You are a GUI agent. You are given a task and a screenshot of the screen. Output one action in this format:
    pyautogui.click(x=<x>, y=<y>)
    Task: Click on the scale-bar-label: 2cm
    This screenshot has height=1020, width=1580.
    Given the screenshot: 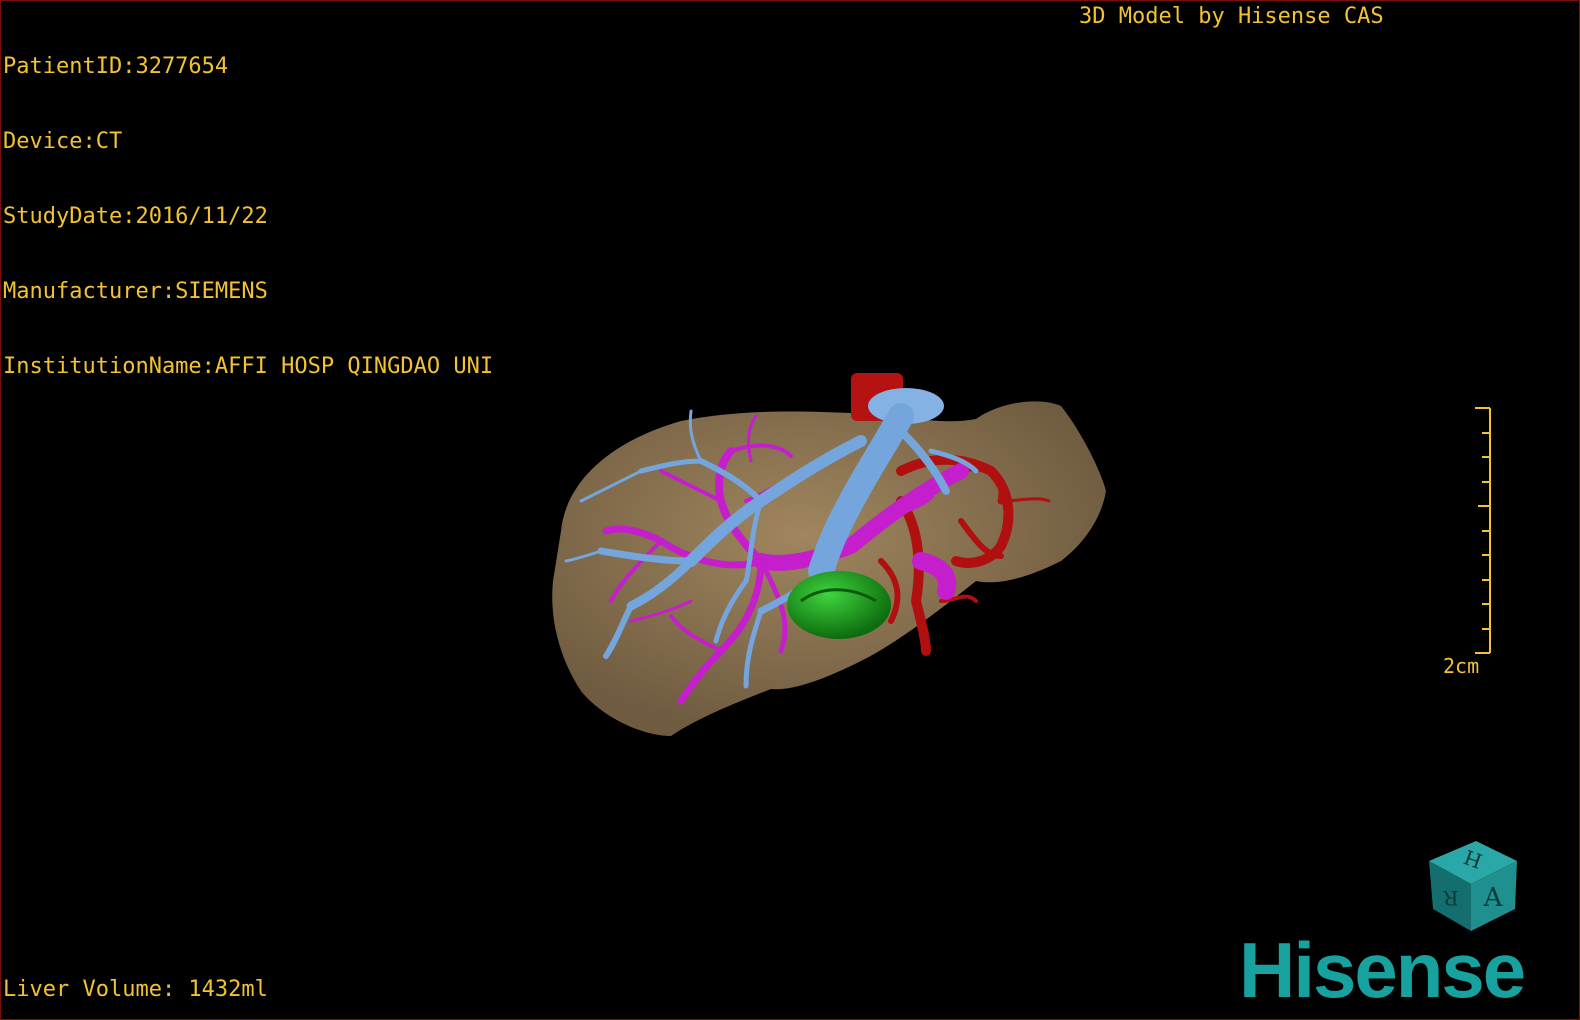 What is the action you would take?
    pyautogui.click(x=1461, y=666)
    